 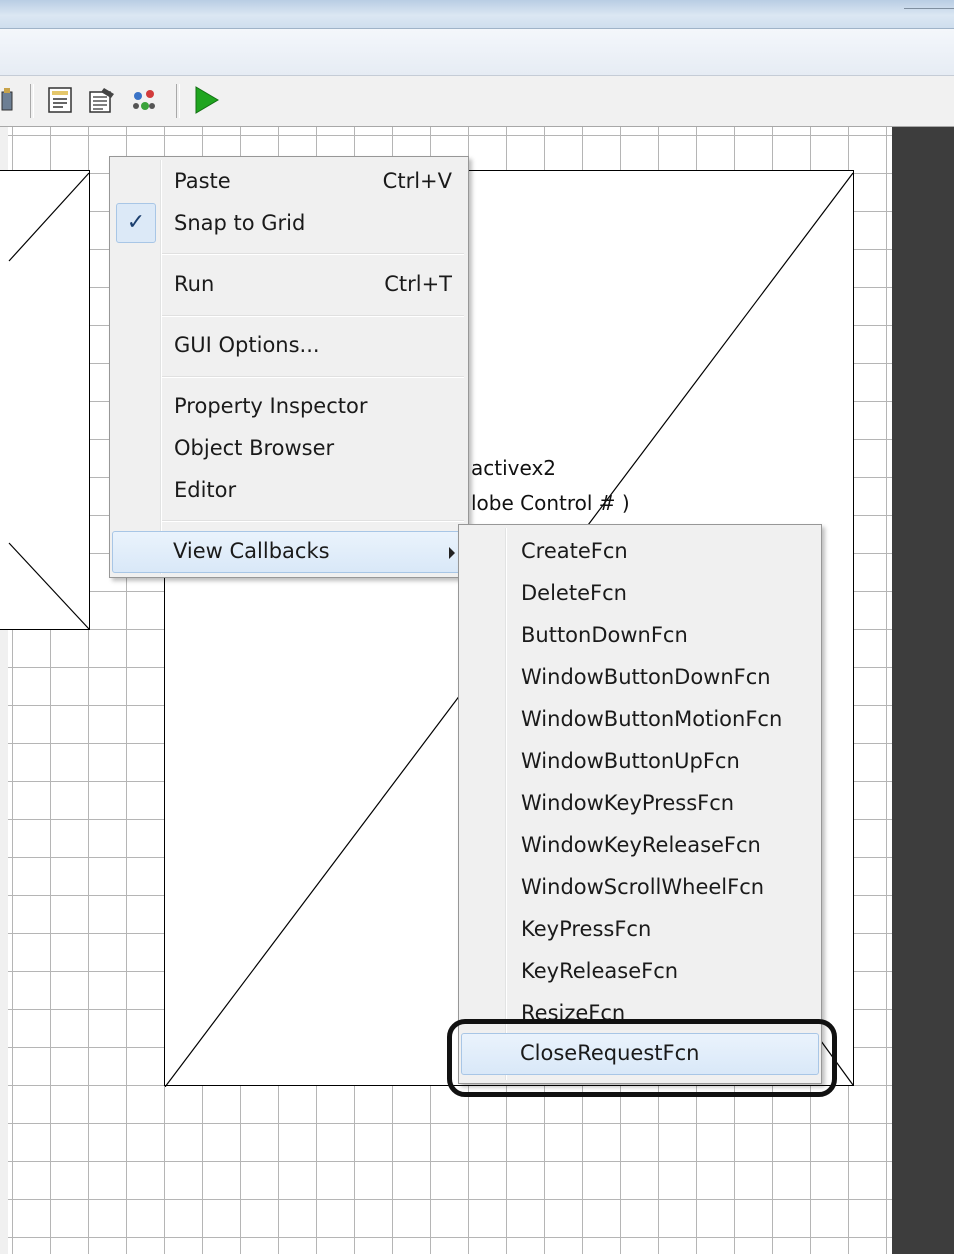 I want to click on menu-item-label: CreateFcn, so click(x=574, y=551).